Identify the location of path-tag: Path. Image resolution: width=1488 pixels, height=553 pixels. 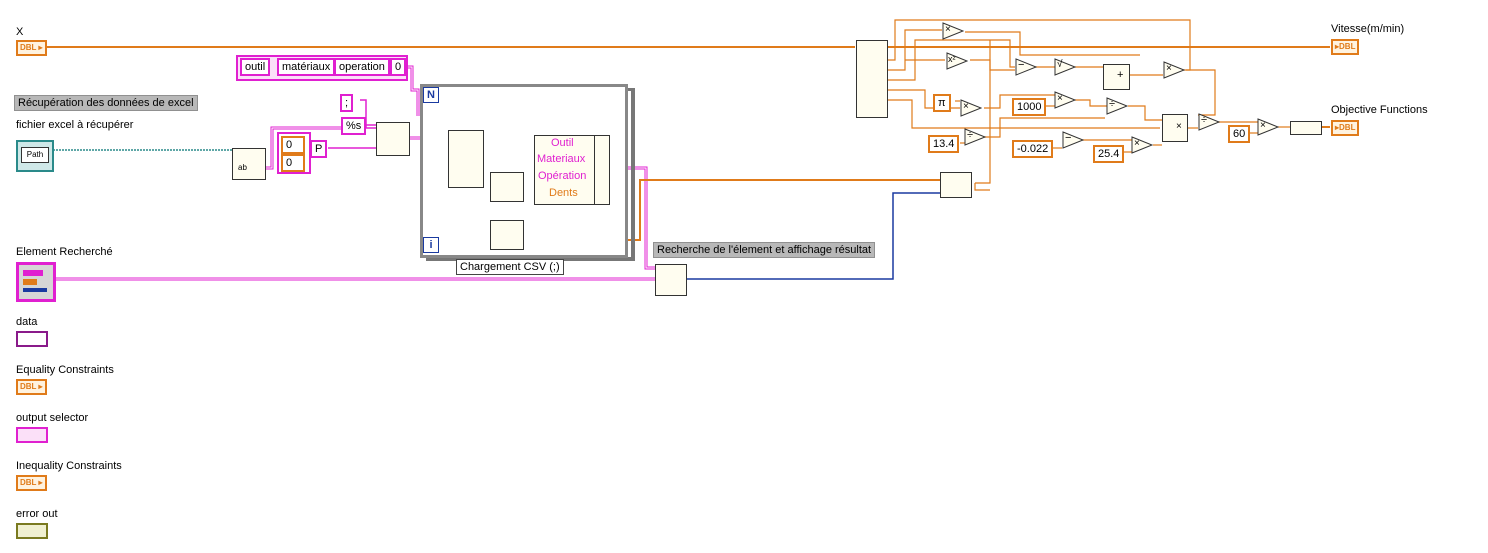
(35, 155).